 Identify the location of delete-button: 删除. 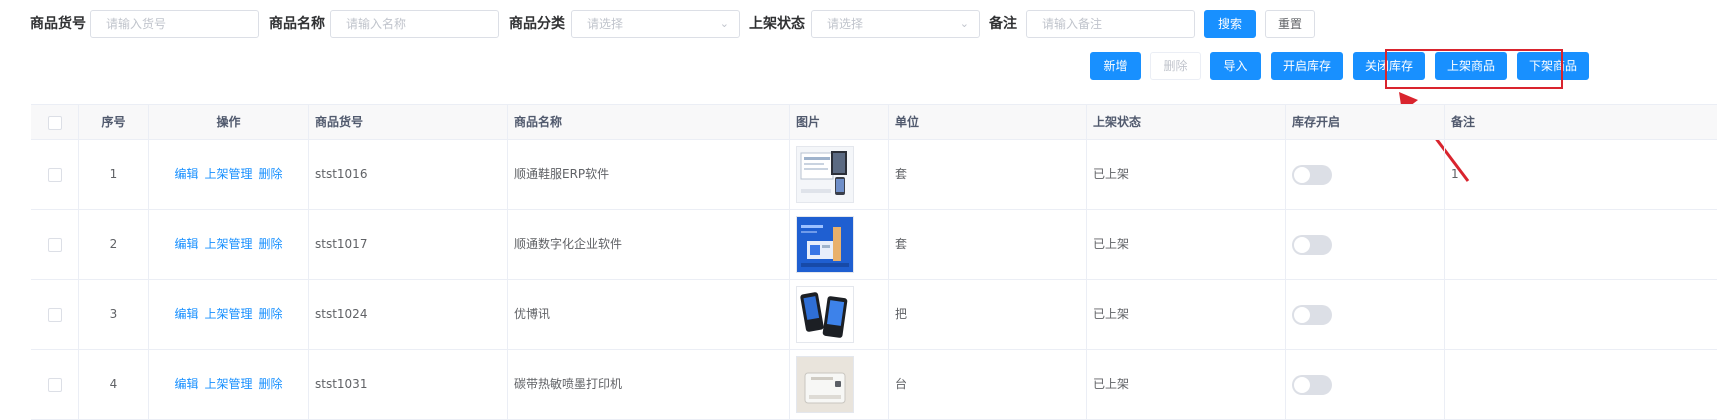
(1175, 66).